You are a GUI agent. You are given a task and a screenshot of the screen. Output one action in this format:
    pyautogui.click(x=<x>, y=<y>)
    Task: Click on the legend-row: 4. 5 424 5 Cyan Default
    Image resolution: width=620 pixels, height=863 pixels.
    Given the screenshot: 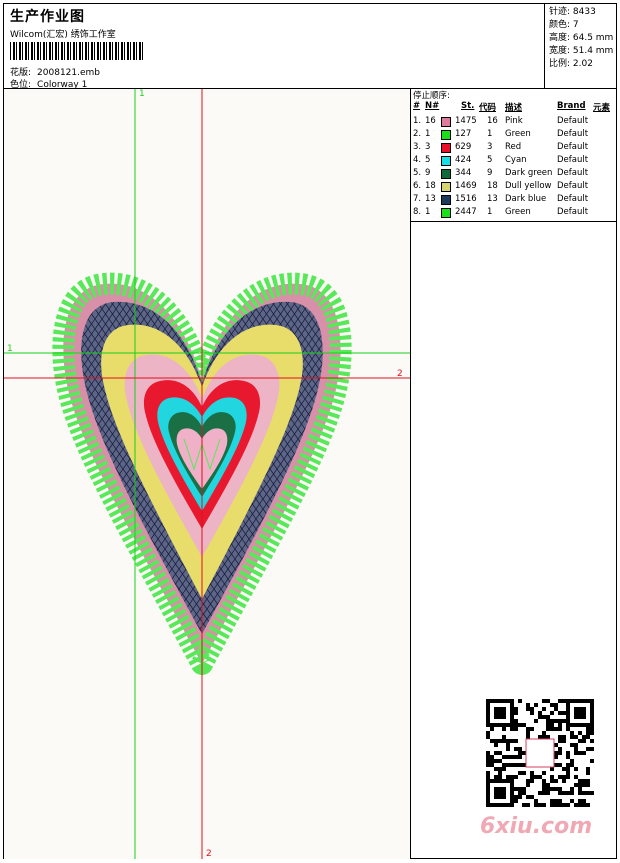 What is the action you would take?
    pyautogui.click(x=514, y=160)
    